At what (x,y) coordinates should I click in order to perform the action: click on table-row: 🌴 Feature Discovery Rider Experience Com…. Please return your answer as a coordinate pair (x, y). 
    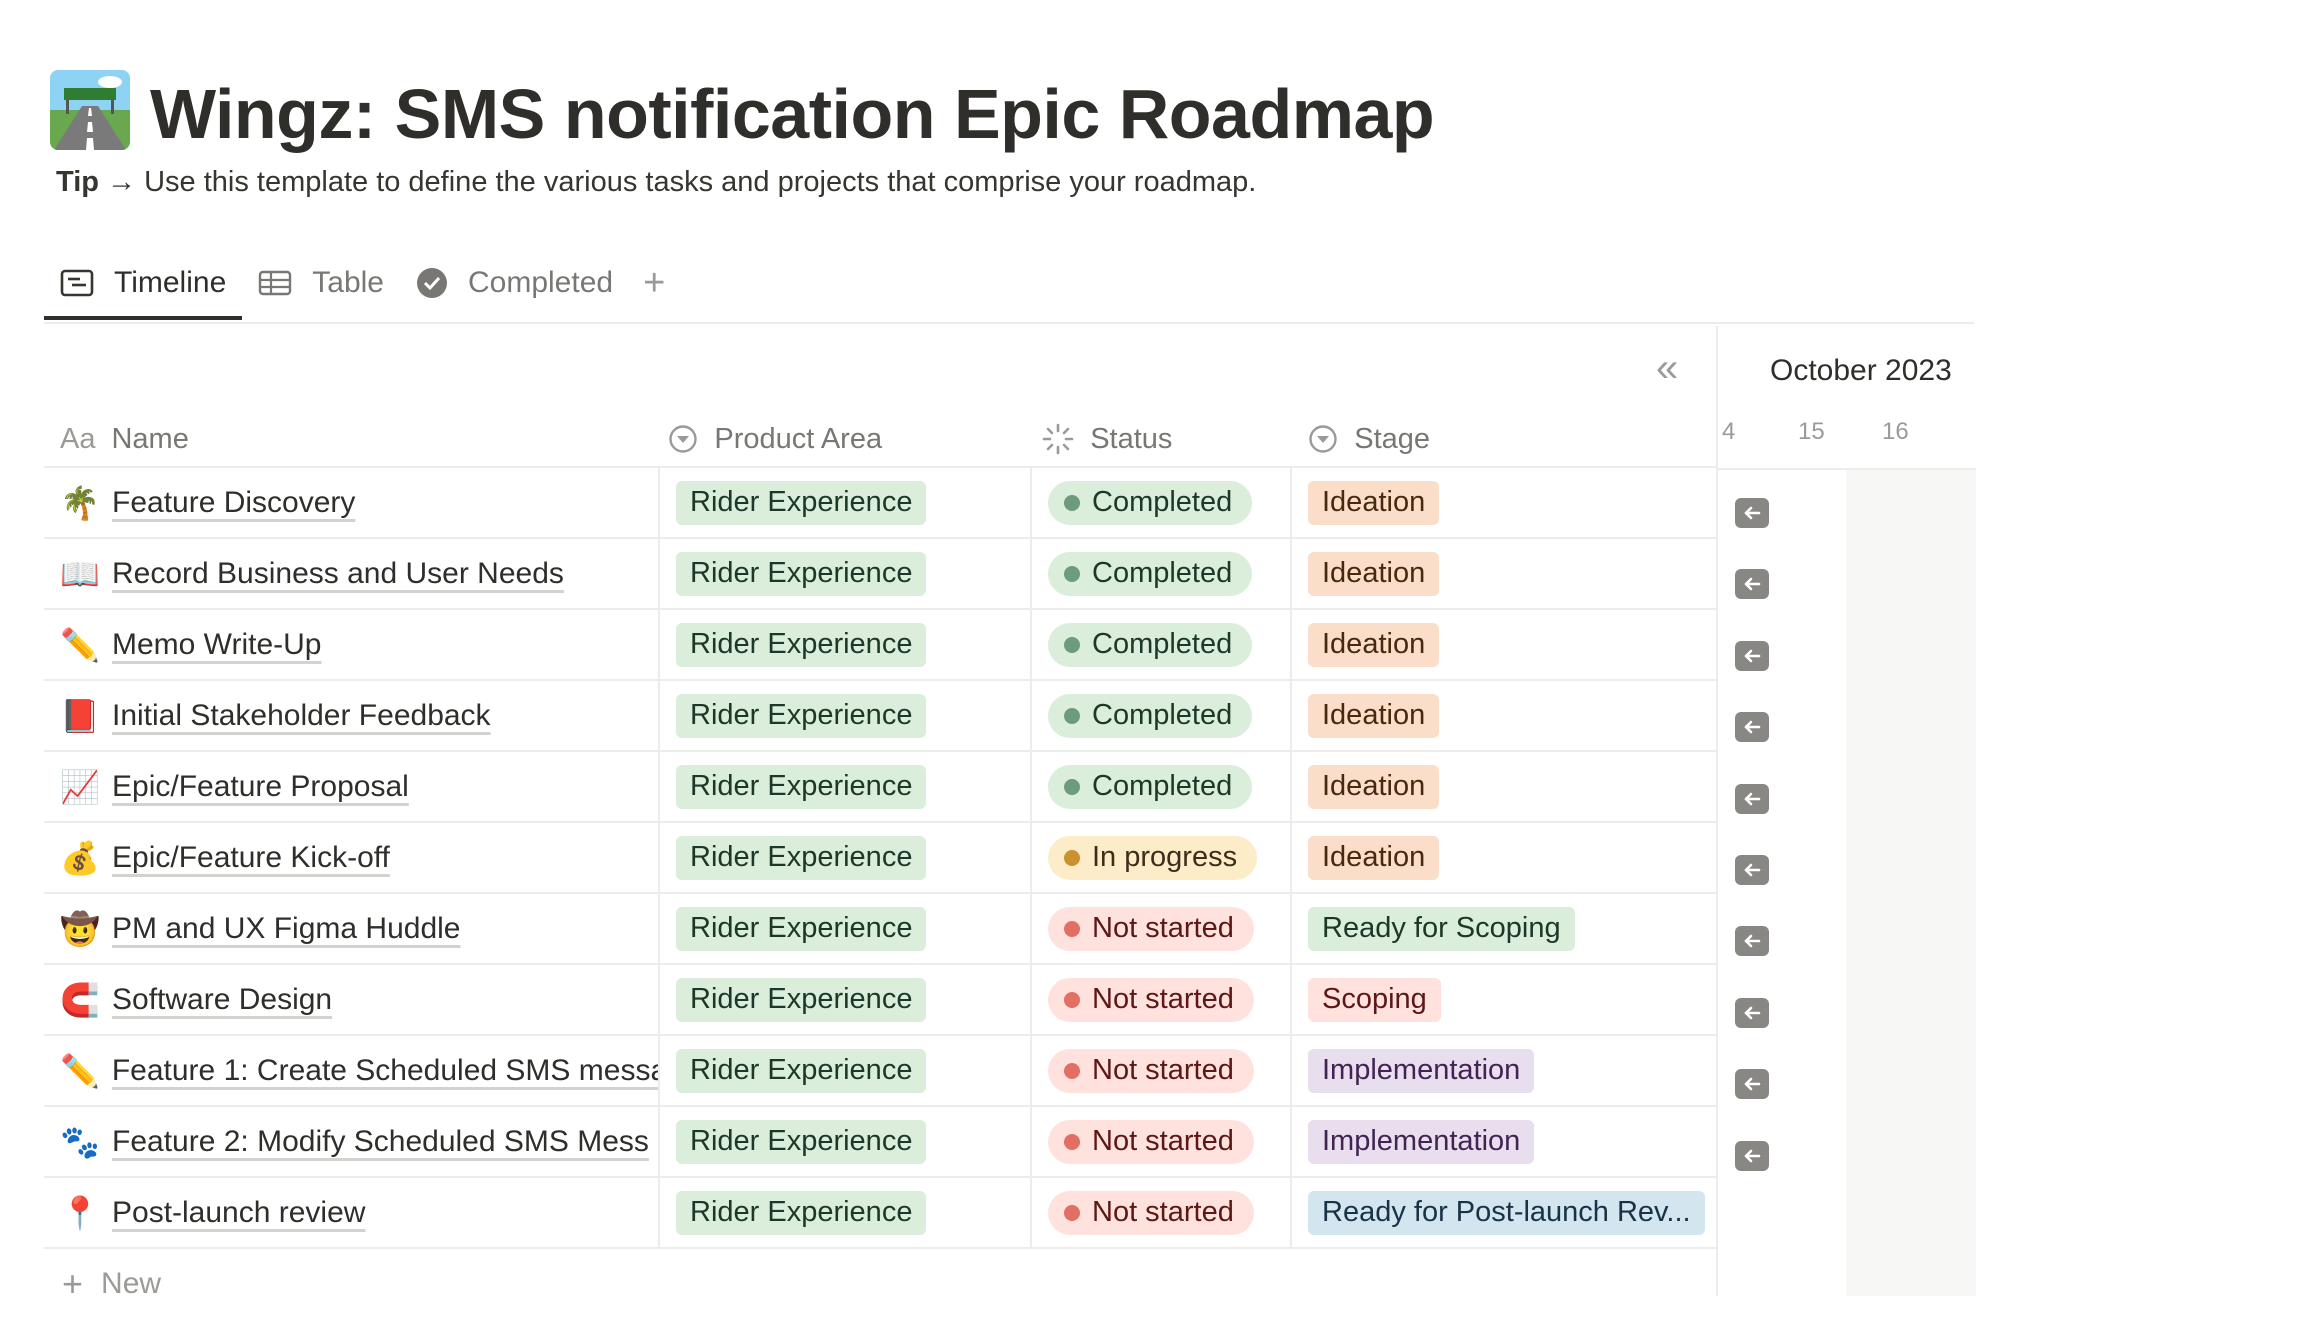
    Looking at the image, I should click on (880, 503).